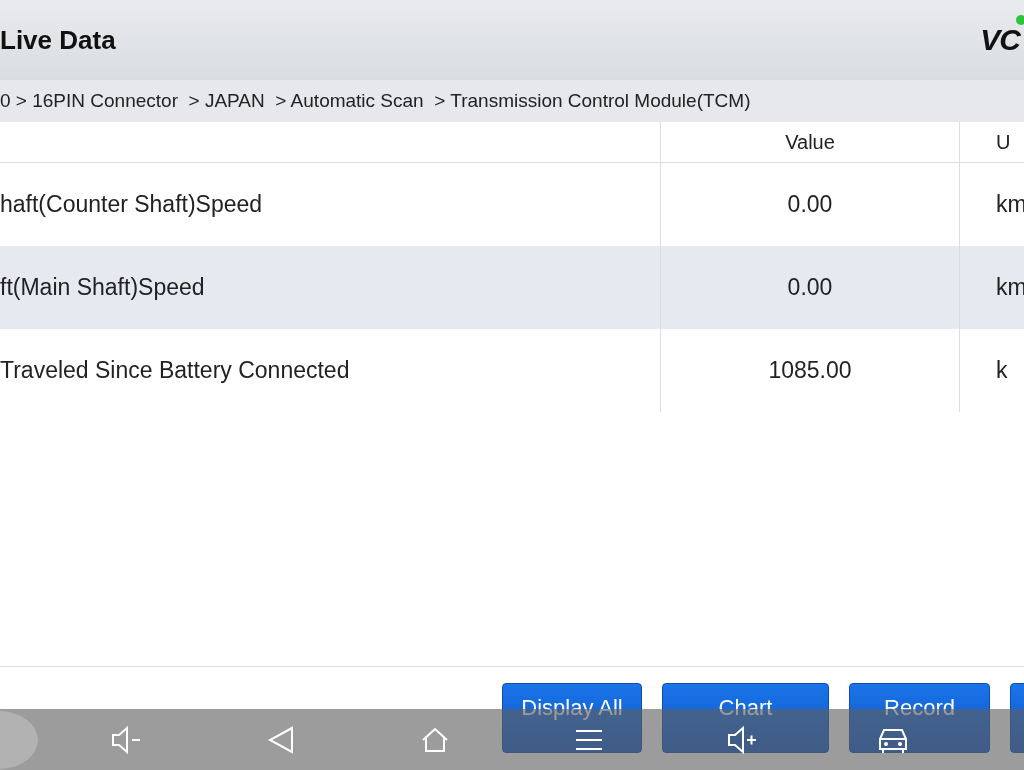  What do you see at coordinates (330, 370) in the screenshot?
I see `table-cell: Traveled Since Battery Connected` at bounding box center [330, 370].